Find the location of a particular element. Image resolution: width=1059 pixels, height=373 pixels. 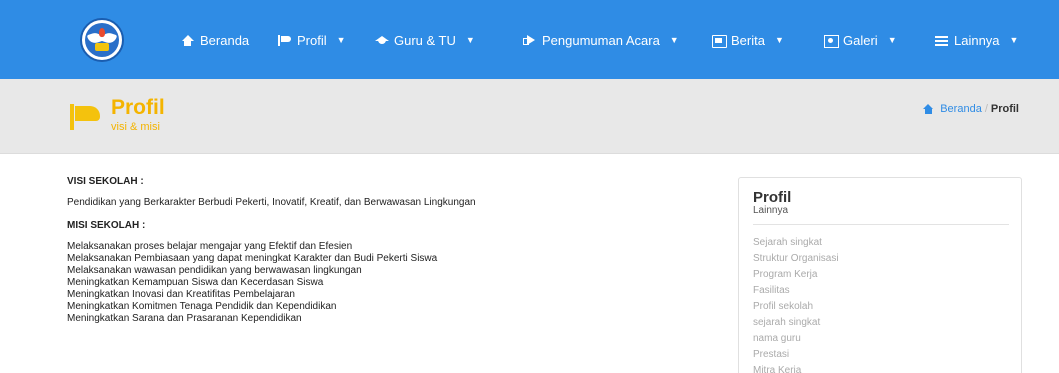

sidebar-link: sejarah singkat is located at coordinates (796, 323).